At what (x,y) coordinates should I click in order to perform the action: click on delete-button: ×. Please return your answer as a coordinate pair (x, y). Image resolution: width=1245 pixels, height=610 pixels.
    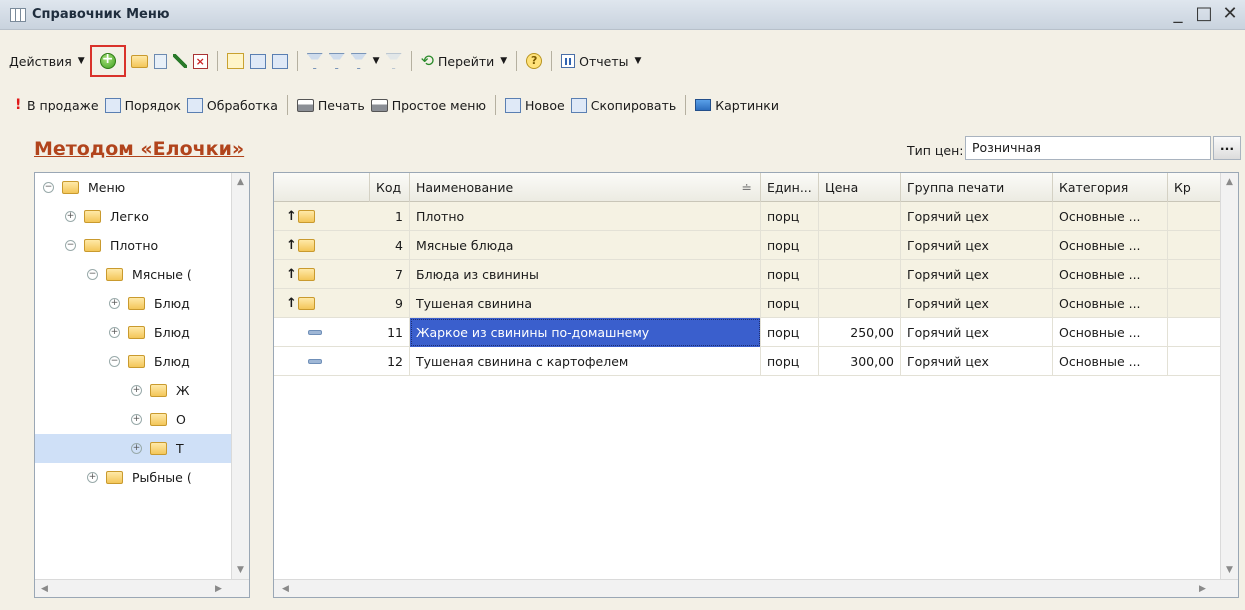
    Looking at the image, I should click on (200, 61).